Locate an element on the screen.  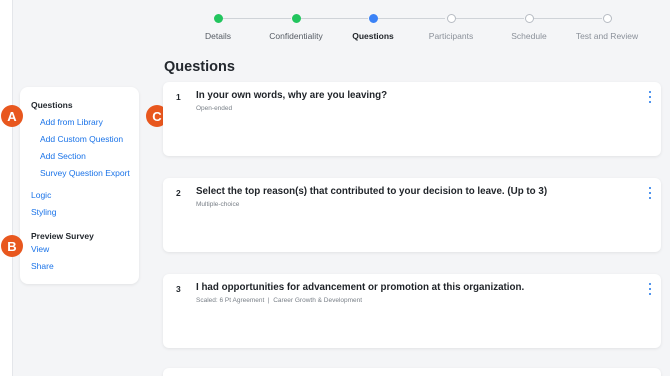
add-custom-question-link: Add Custom Question is located at coordinates (81, 139).